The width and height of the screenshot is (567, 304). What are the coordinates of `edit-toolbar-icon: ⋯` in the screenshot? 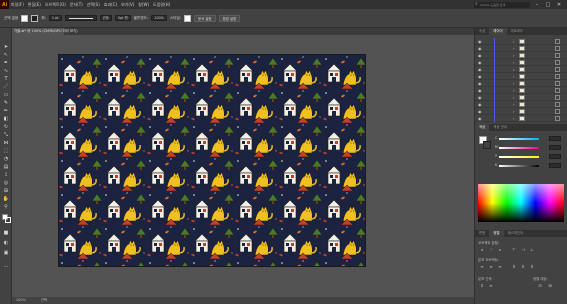 It's located at (6, 267).